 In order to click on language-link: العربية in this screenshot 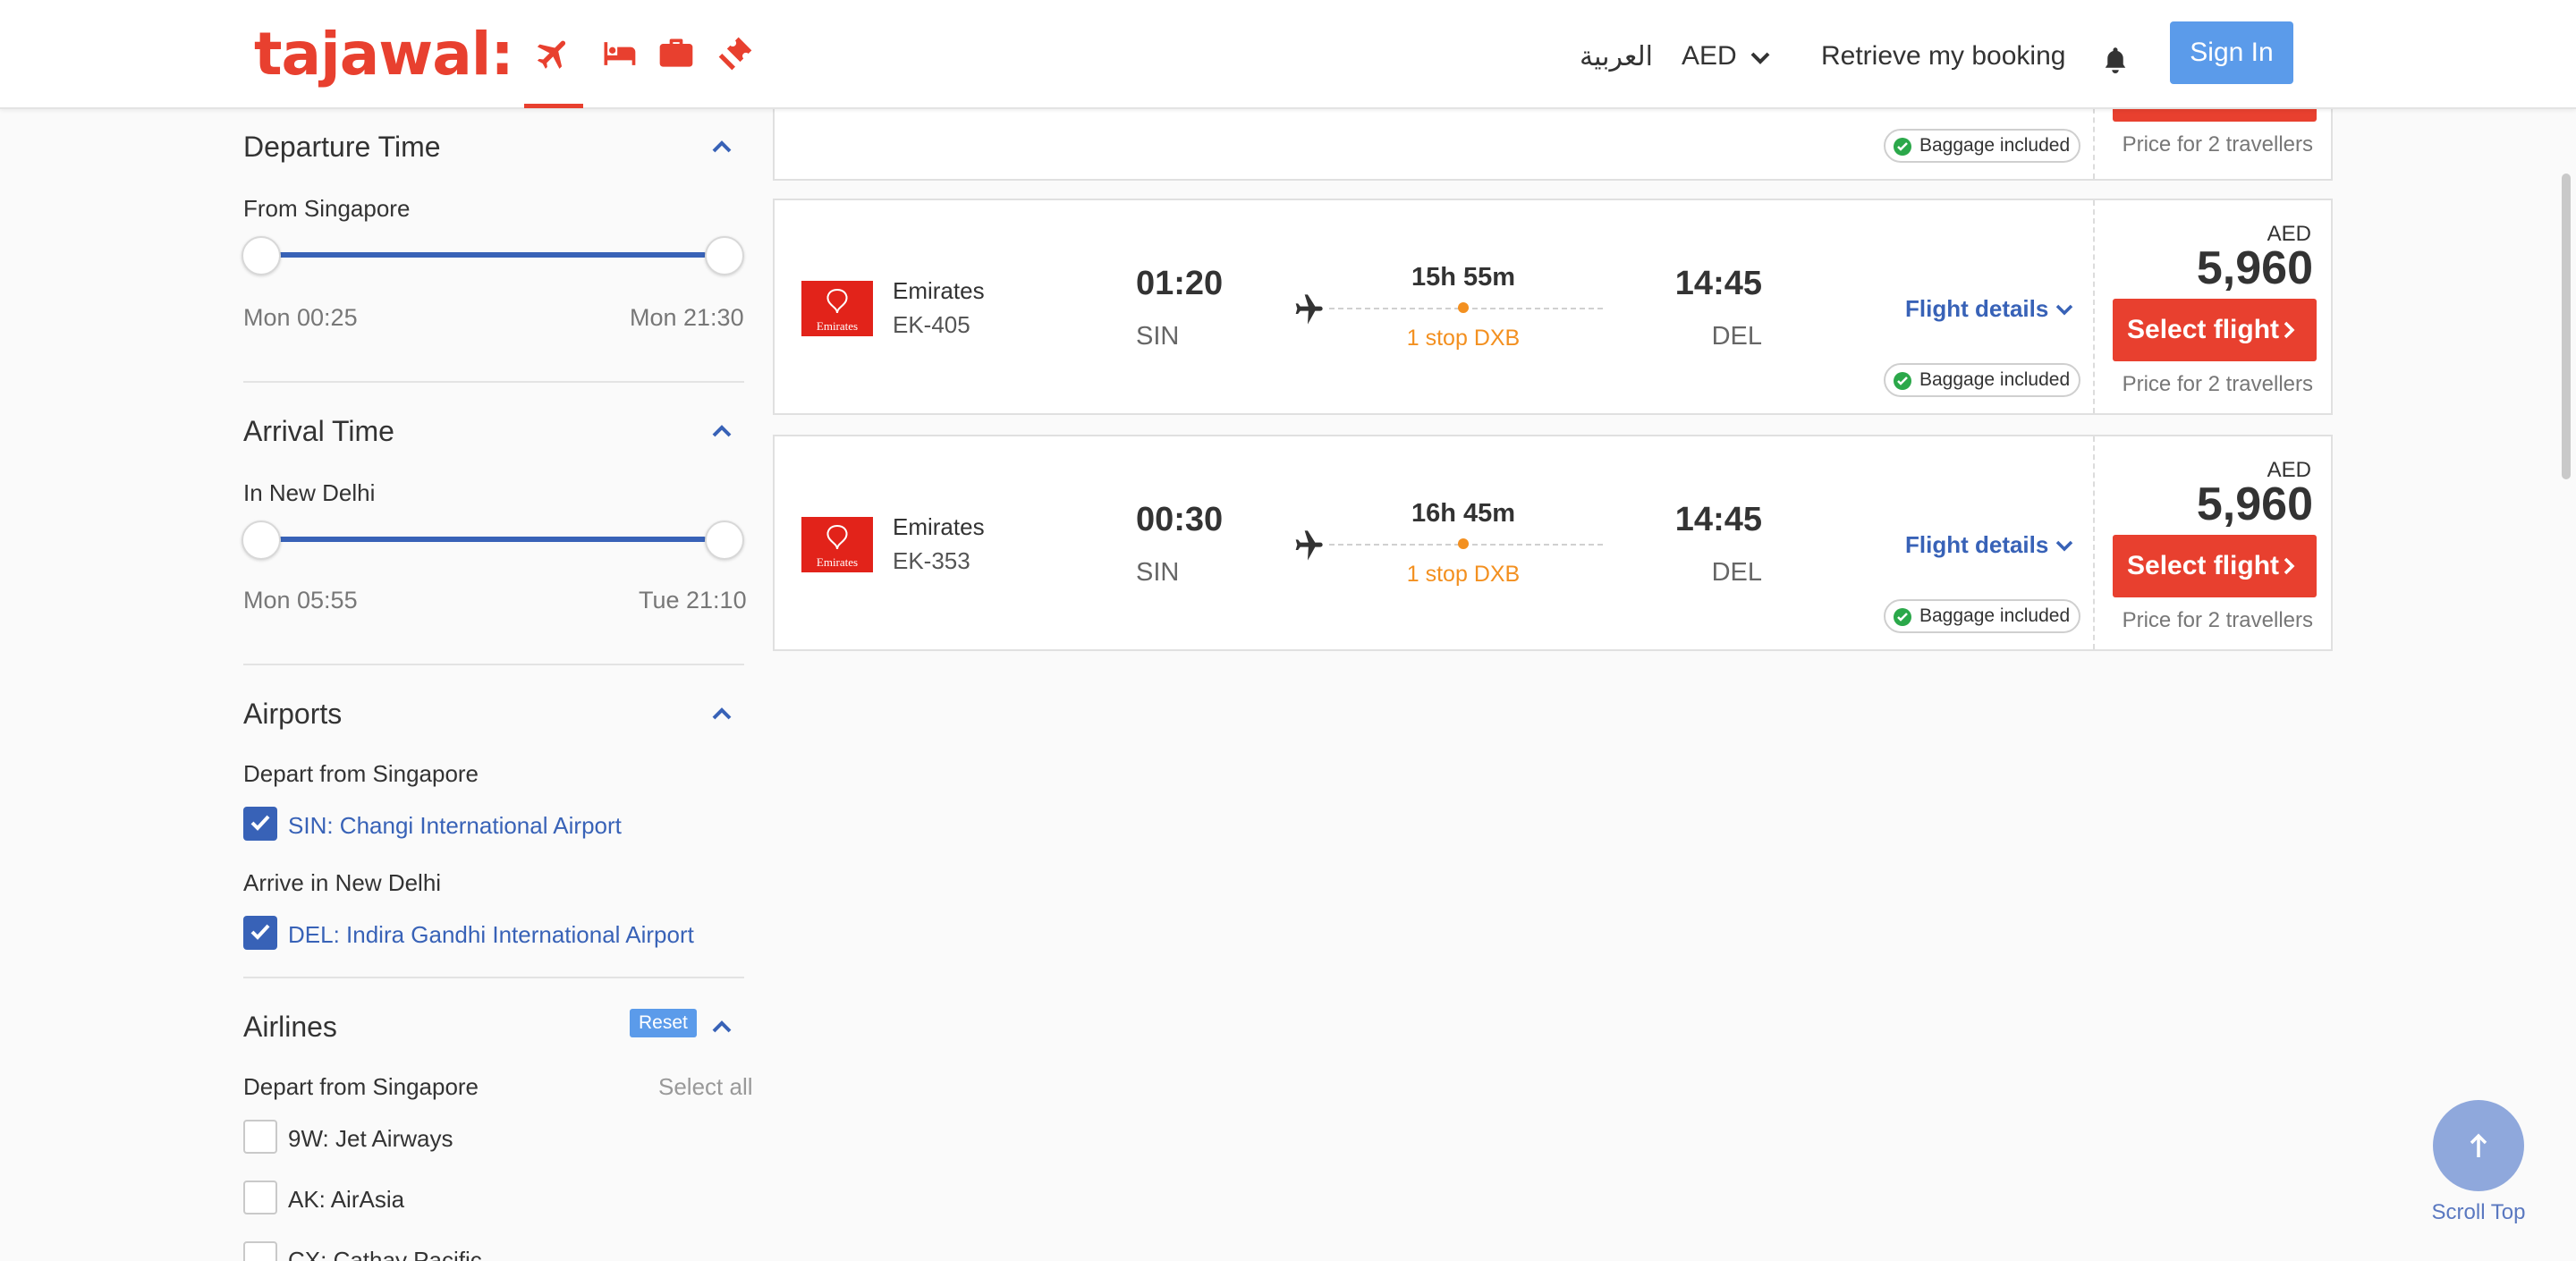, I will do `click(1616, 56)`.